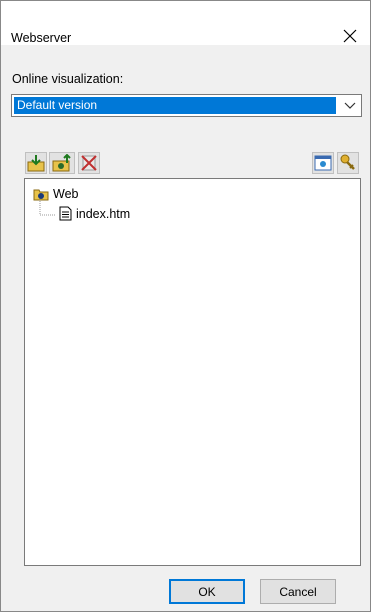  I want to click on web-folder-icon, so click(41, 195).